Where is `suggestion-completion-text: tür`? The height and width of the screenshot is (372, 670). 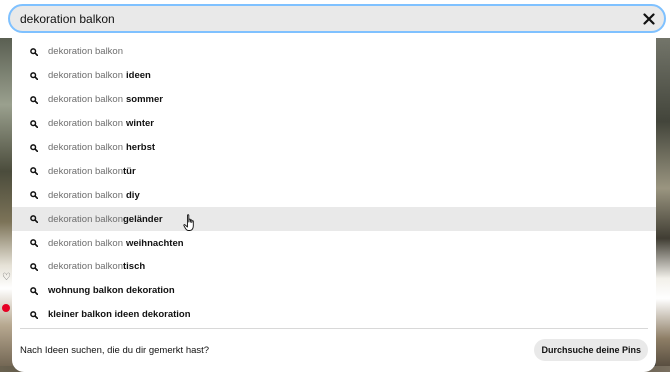
suggestion-completion-text: tür is located at coordinates (129, 171).